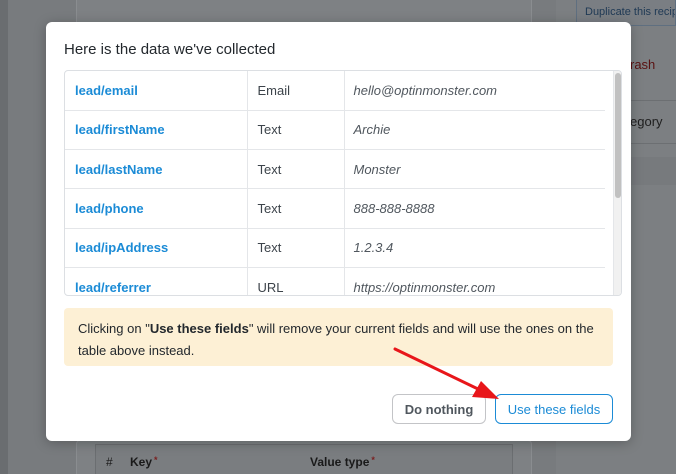 The width and height of the screenshot is (676, 474). Describe the element at coordinates (439, 409) in the screenshot. I see `do-nothing-button: Do nothing` at that location.